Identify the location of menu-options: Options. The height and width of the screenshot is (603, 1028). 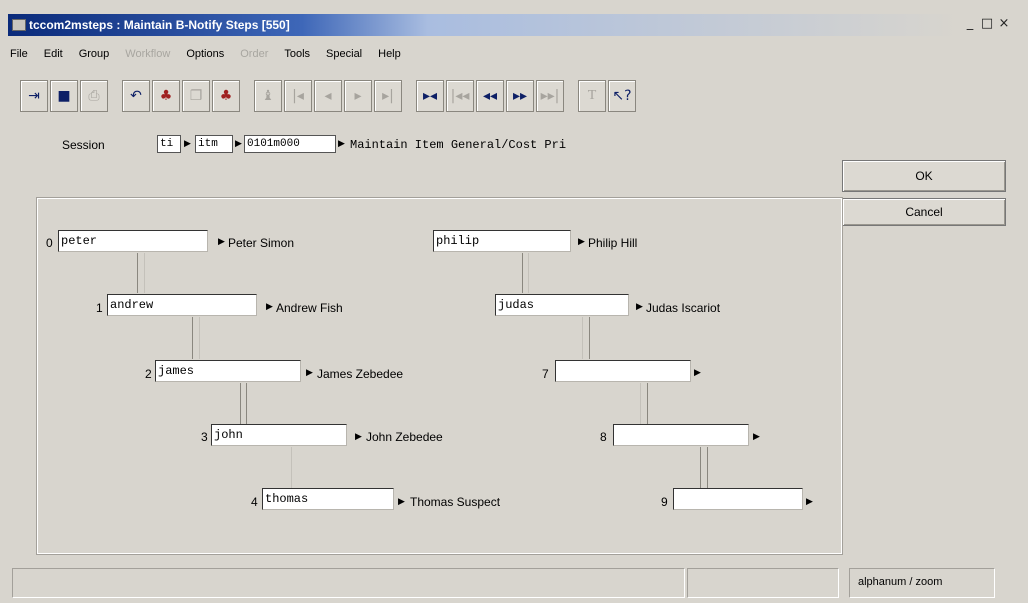
(205, 57).